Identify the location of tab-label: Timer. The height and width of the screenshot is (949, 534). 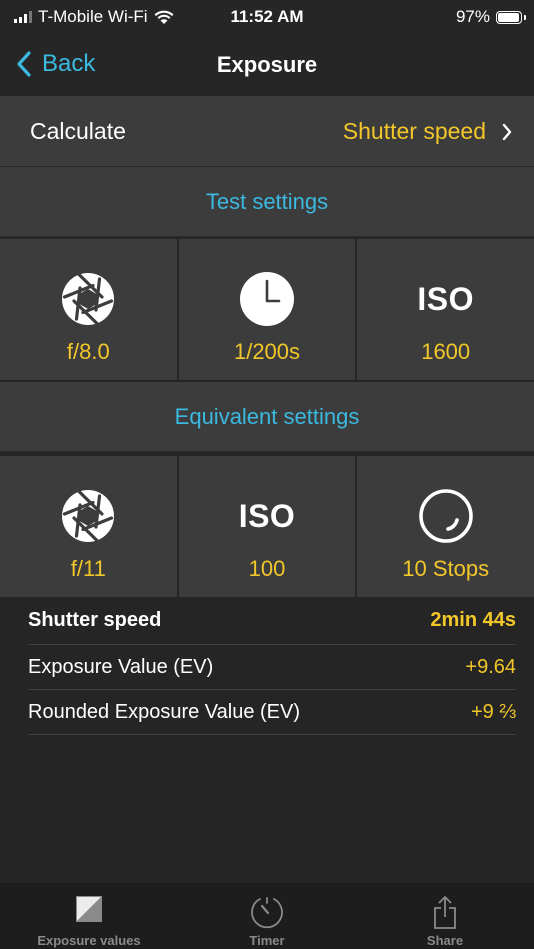
(267, 940).